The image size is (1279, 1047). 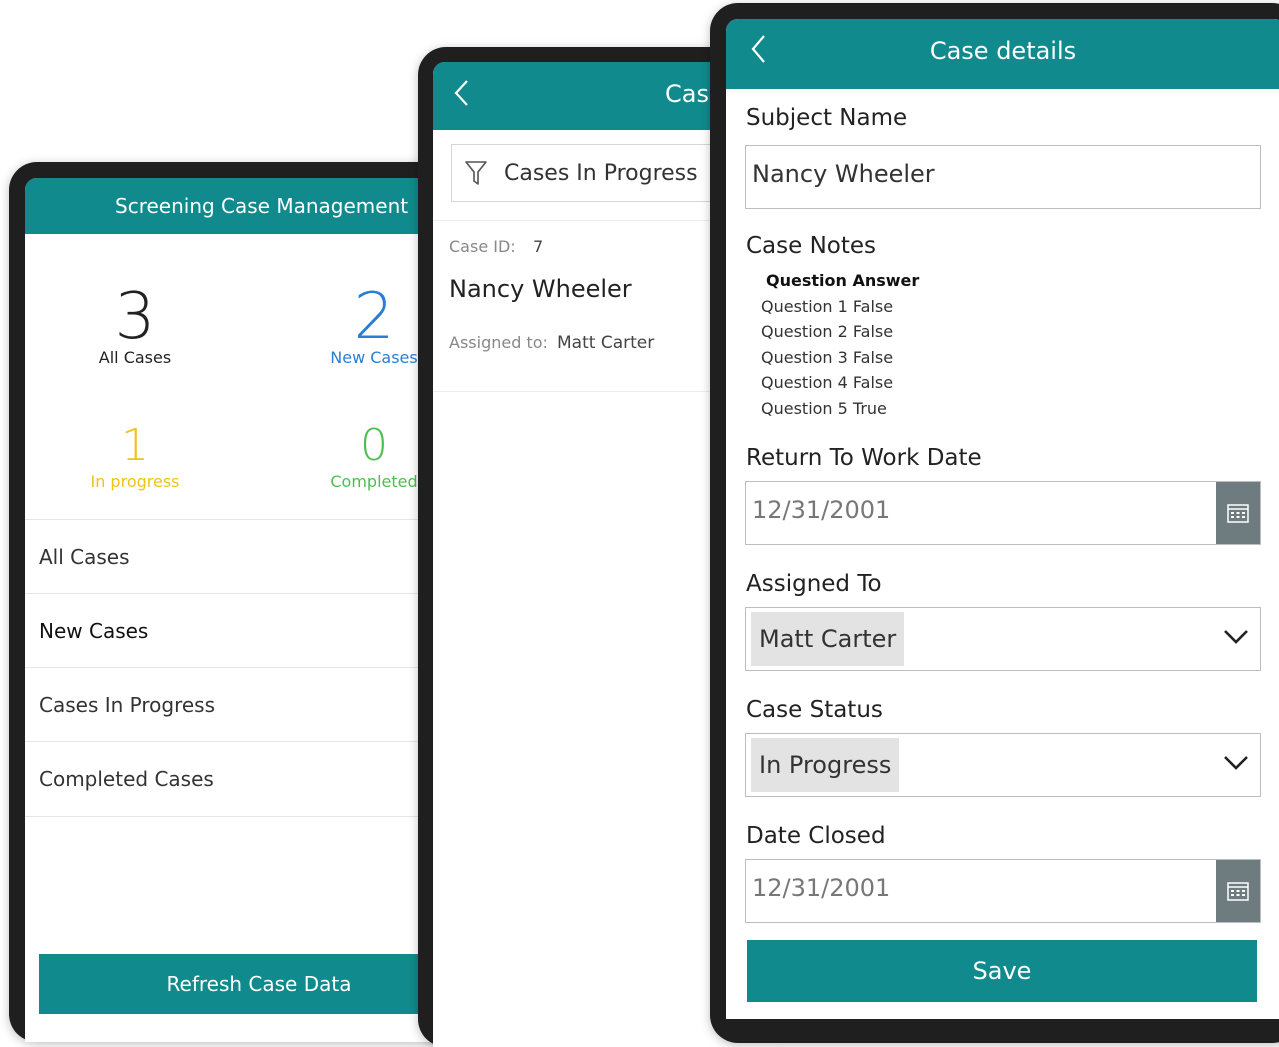 I want to click on subject-name-label: Subject Name, so click(x=827, y=118).